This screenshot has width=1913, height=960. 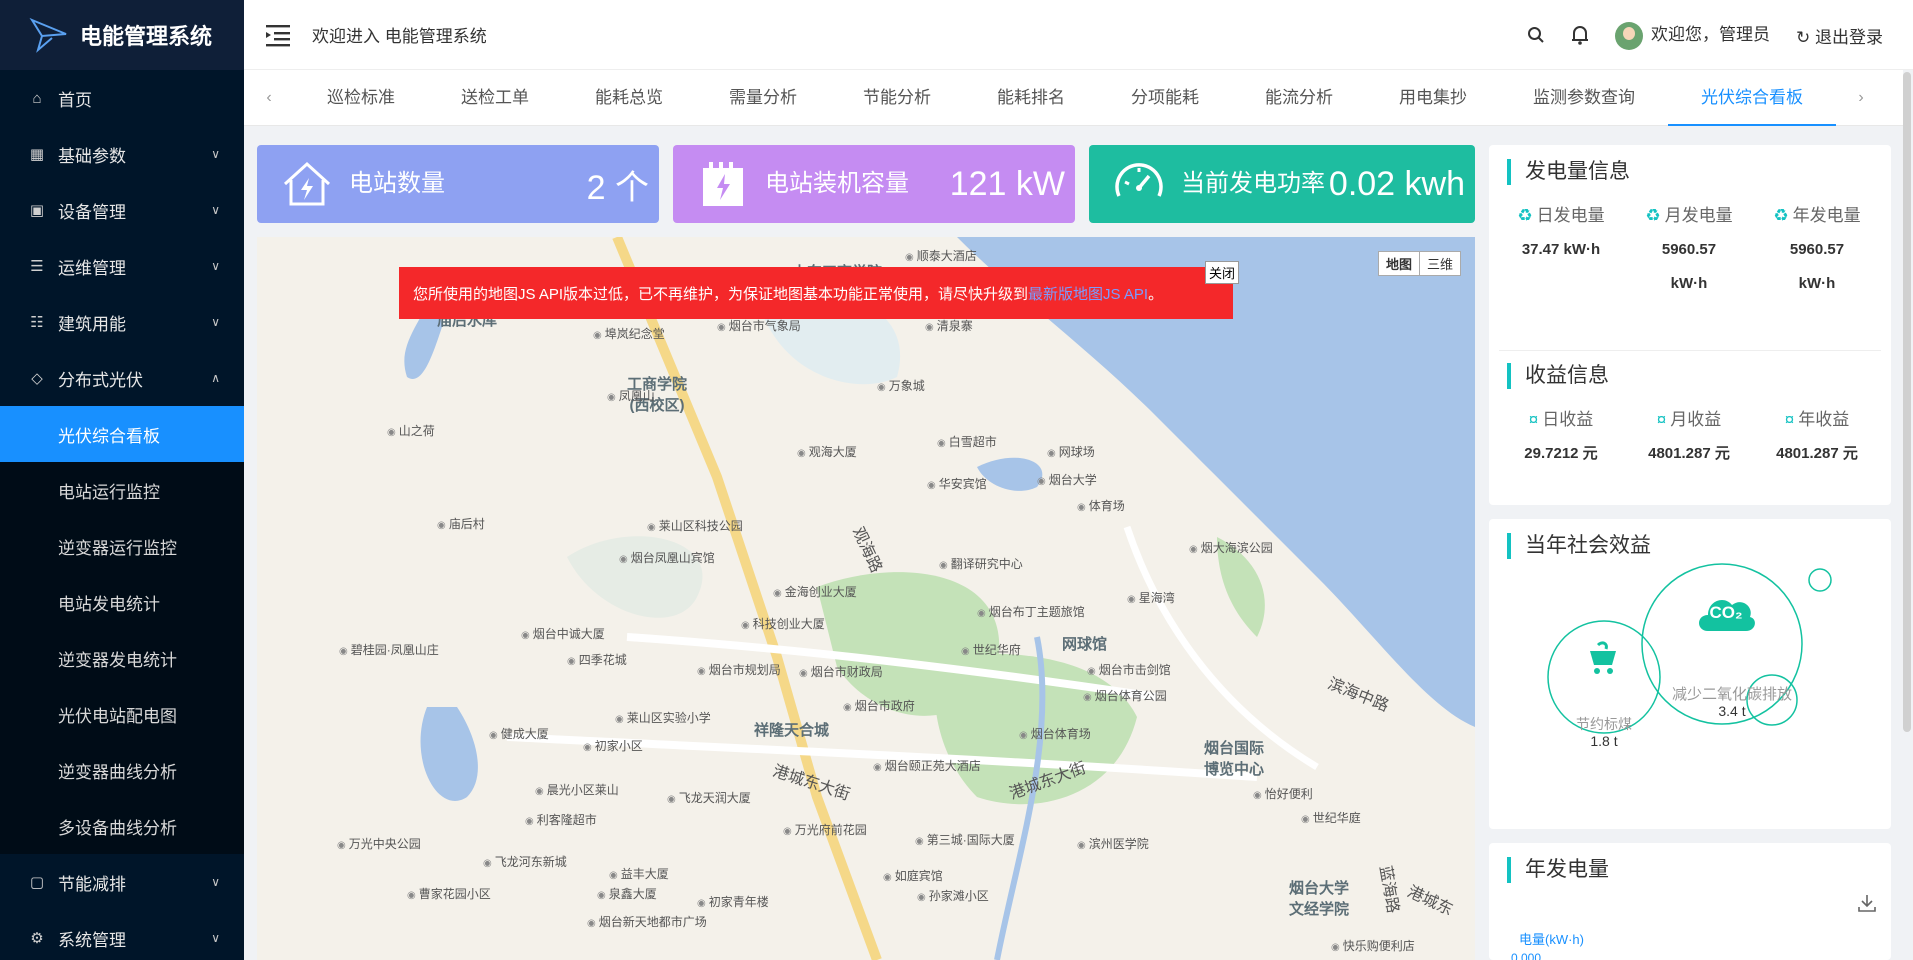 I want to click on map-poi: 烟台市政府, so click(x=879, y=705).